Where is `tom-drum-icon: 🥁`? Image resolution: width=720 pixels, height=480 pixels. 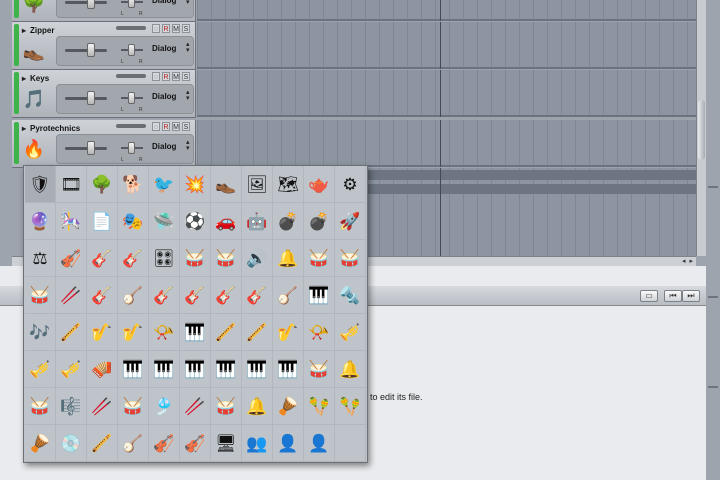
tom-drum-icon: 🥁 is located at coordinates (350, 258).